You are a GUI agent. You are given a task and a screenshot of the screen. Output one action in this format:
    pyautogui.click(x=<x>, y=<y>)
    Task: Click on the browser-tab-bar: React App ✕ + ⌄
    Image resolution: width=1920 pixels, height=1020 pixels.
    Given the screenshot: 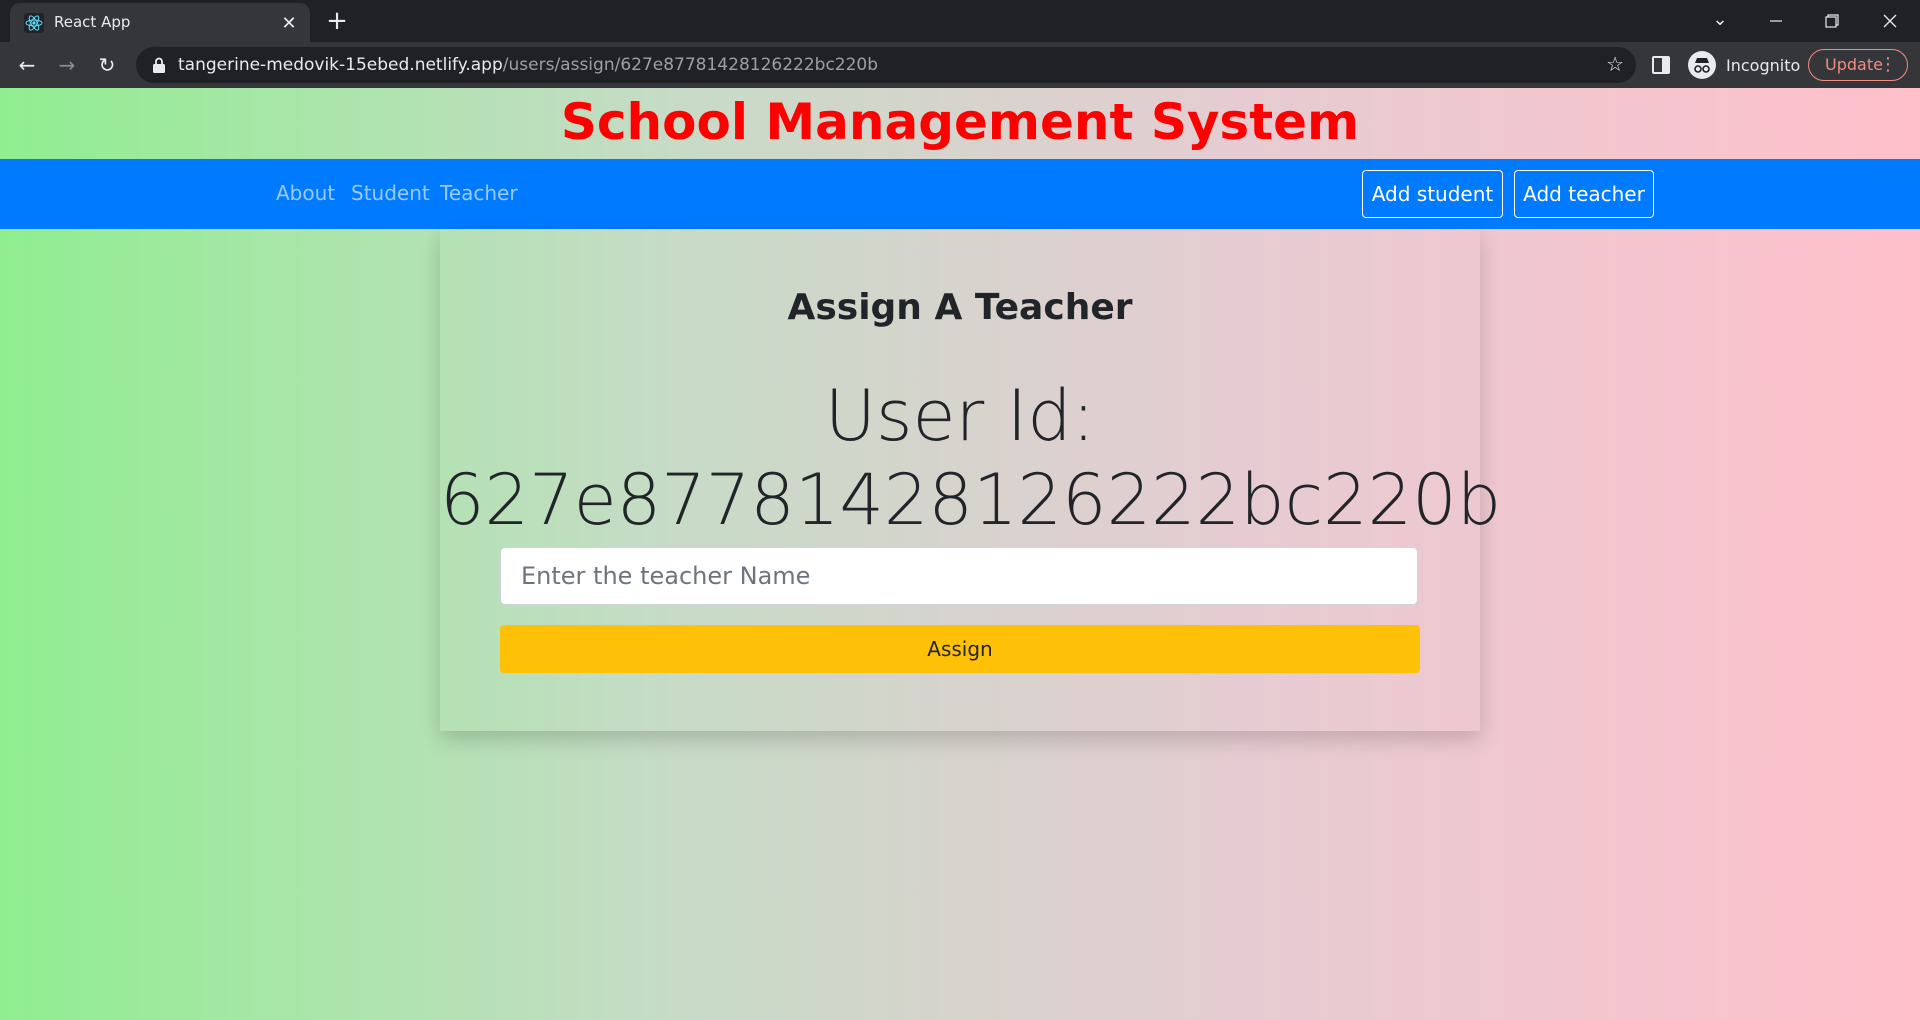 What is the action you would take?
    pyautogui.click(x=960, y=21)
    